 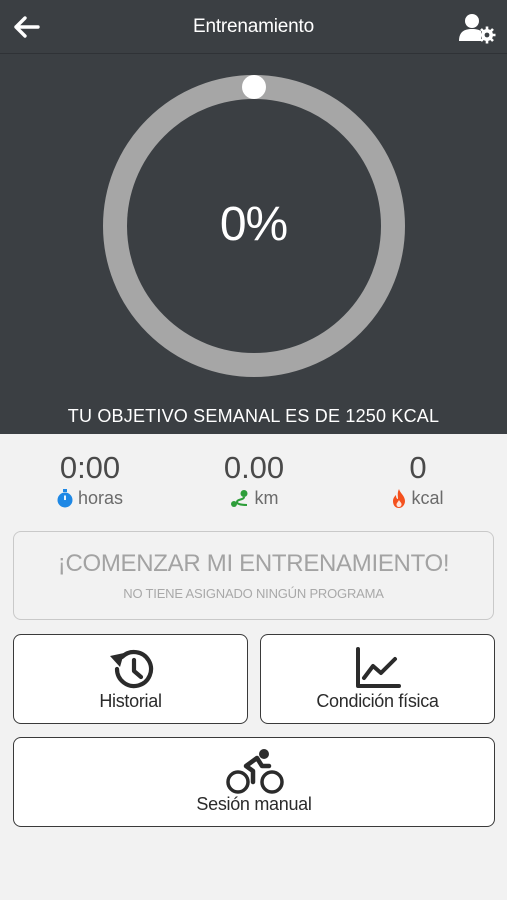 I want to click on distance-value: 0.00, so click(x=254, y=467).